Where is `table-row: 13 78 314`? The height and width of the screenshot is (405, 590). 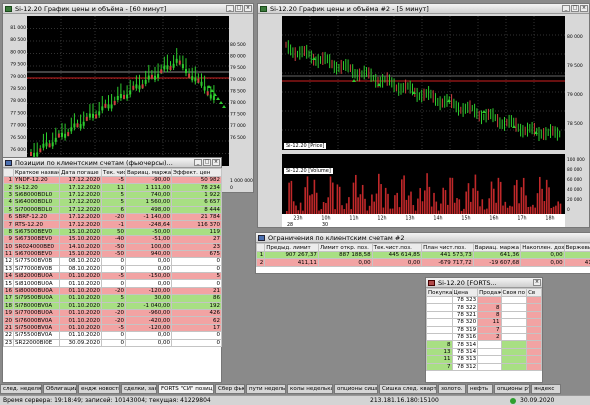
table-row: 13 78 314 is located at coordinates (484, 352).